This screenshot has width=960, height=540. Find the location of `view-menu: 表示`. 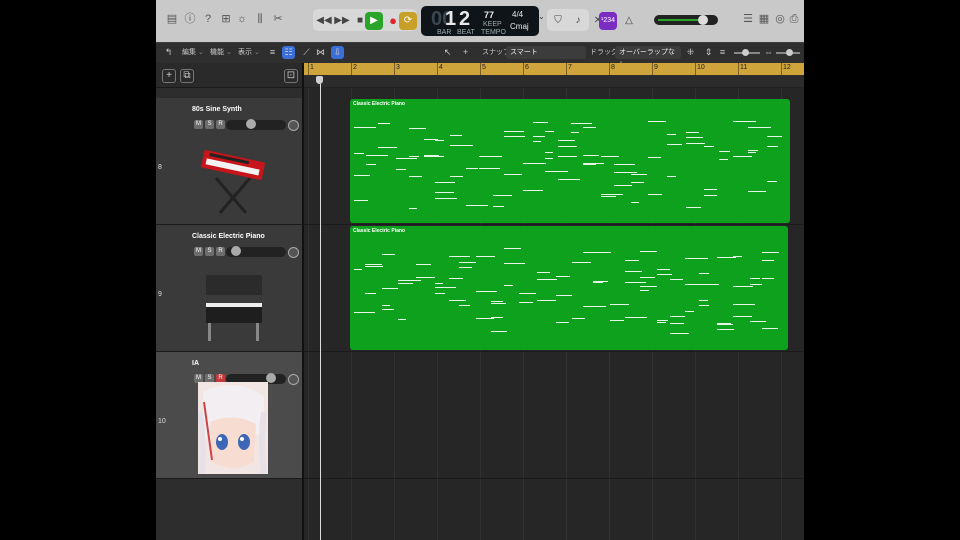

view-menu: 表示 is located at coordinates (249, 52).